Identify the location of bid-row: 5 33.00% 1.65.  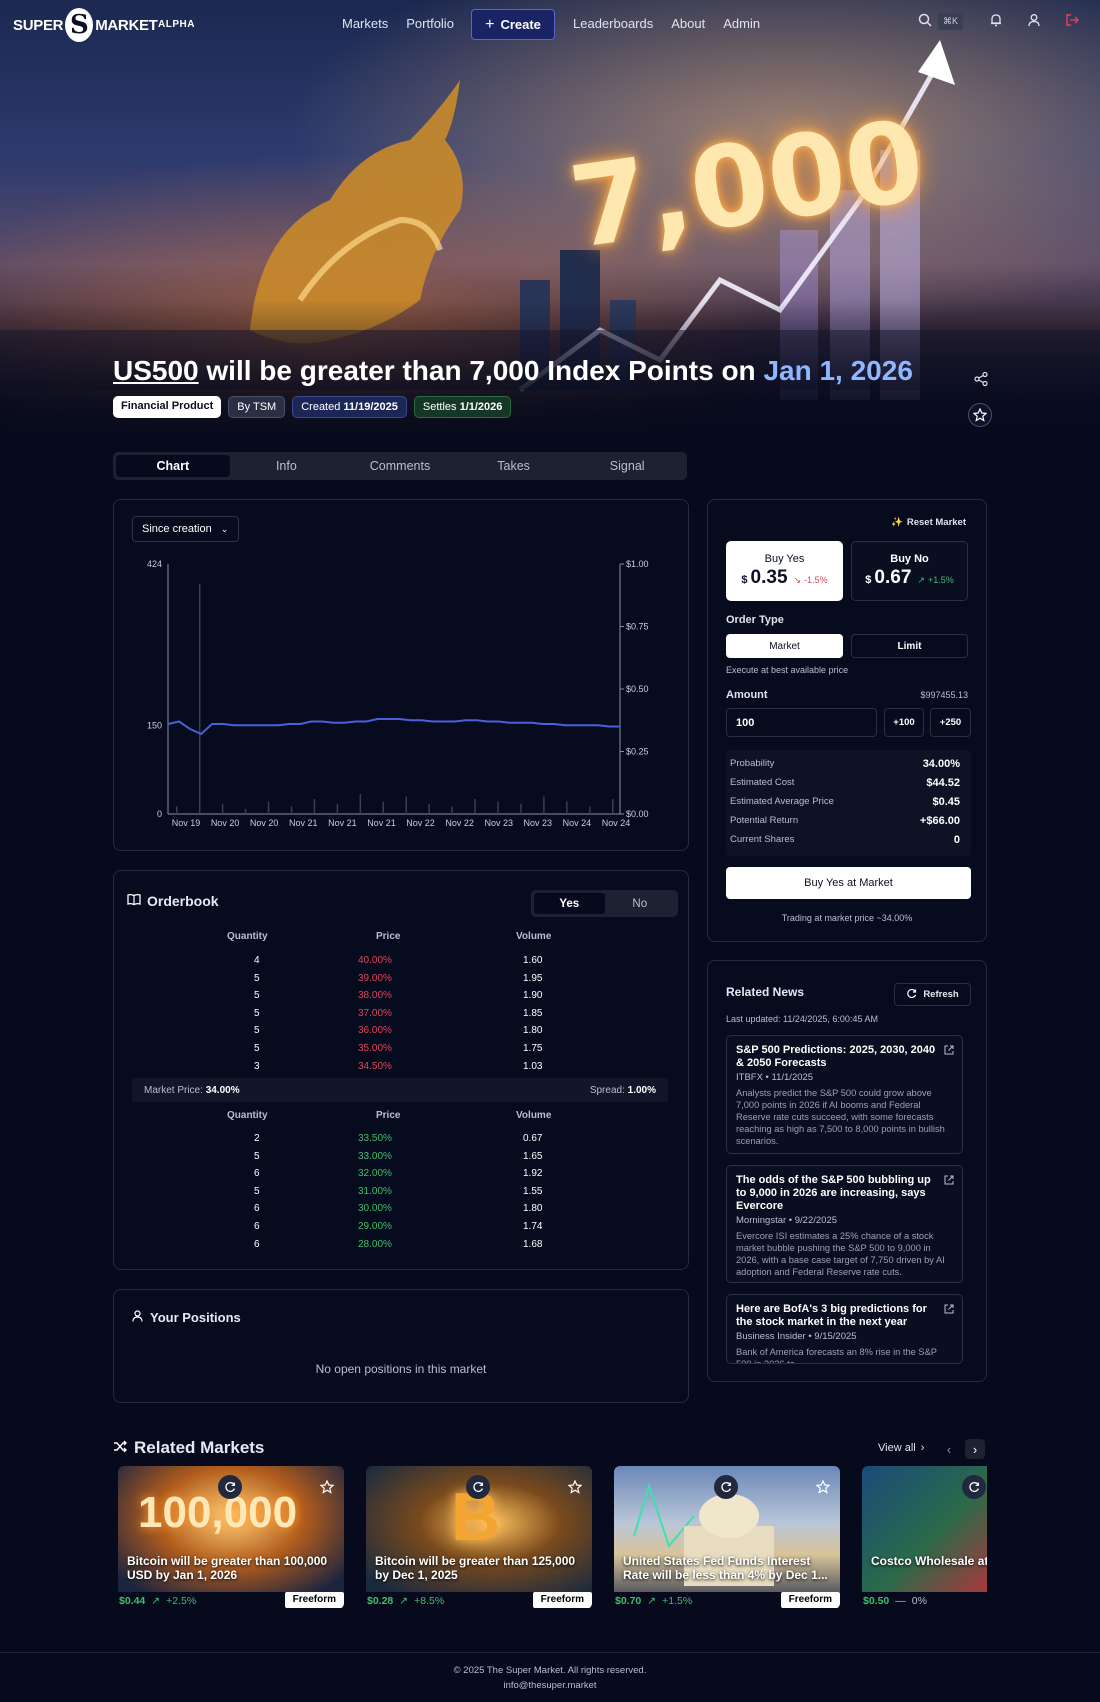
(401, 1159).